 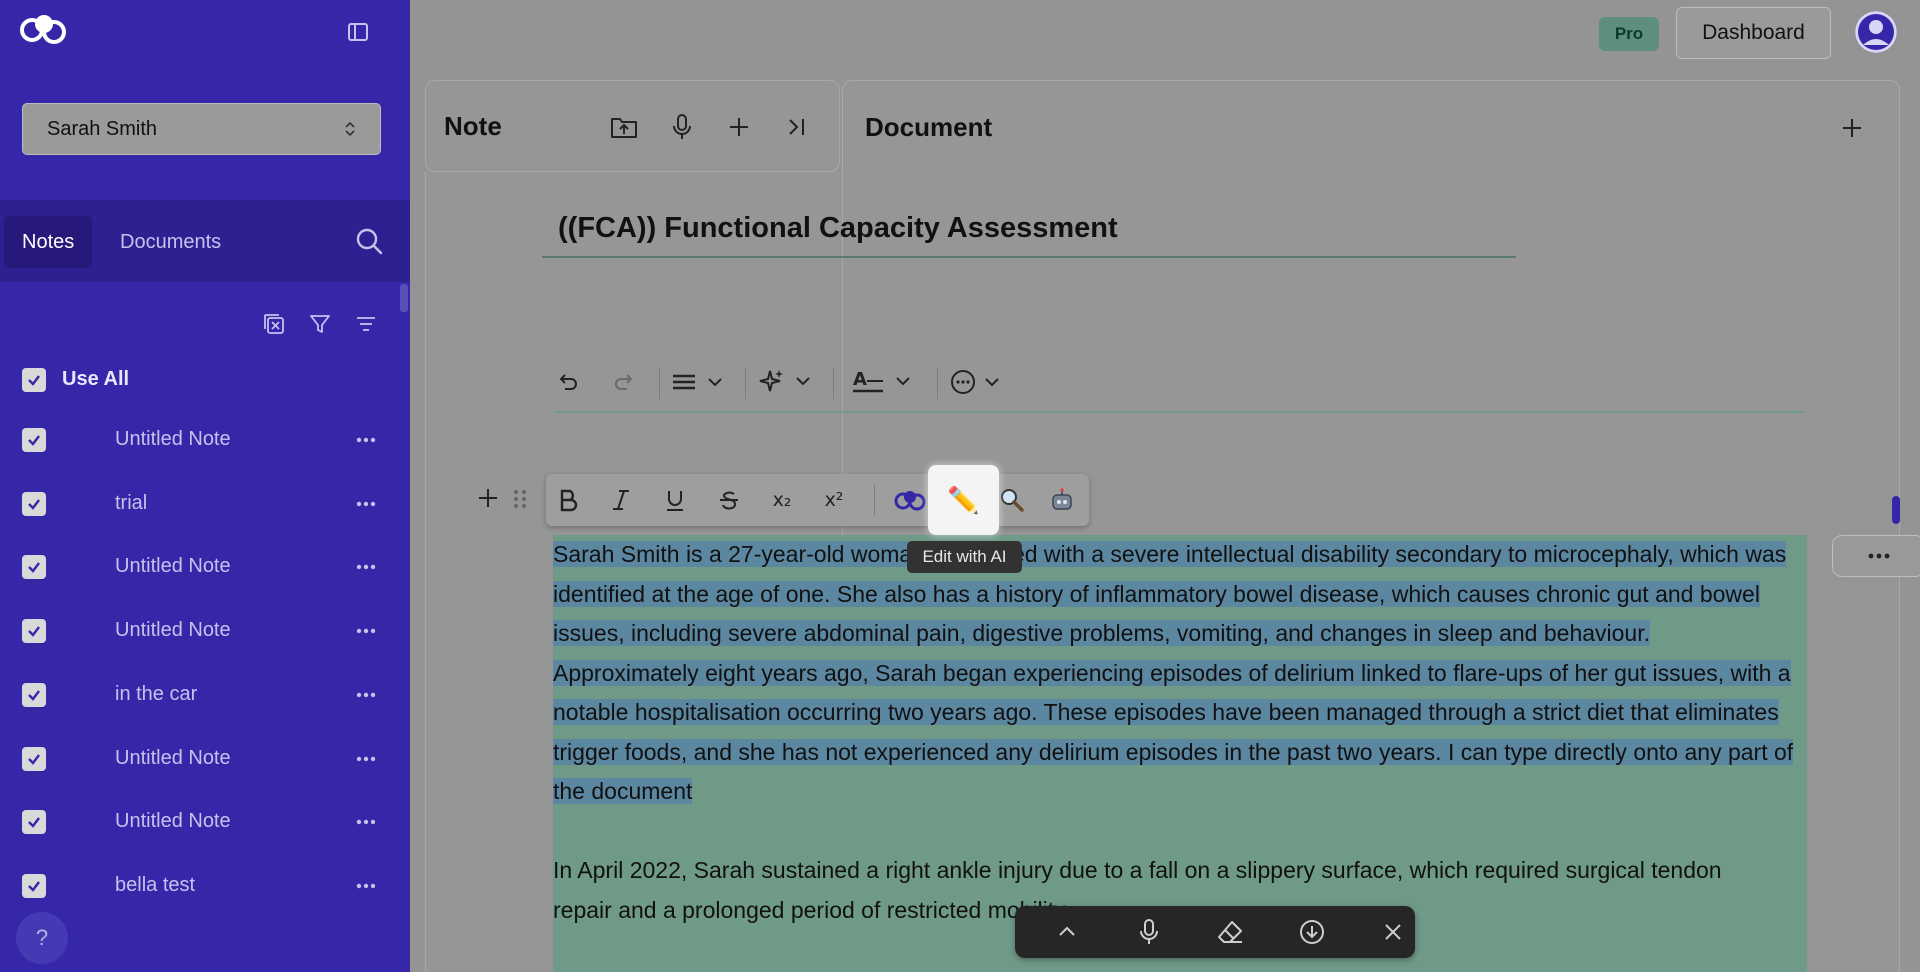 I want to click on app-logo-icon, so click(x=44, y=30).